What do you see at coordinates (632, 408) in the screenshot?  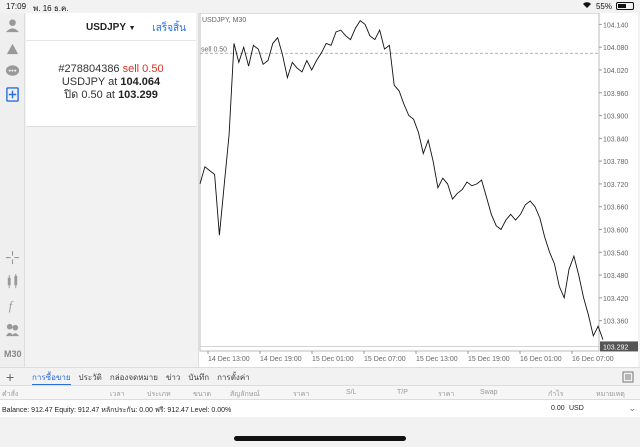 I see `chevron-down-icon: ⌄` at bounding box center [632, 408].